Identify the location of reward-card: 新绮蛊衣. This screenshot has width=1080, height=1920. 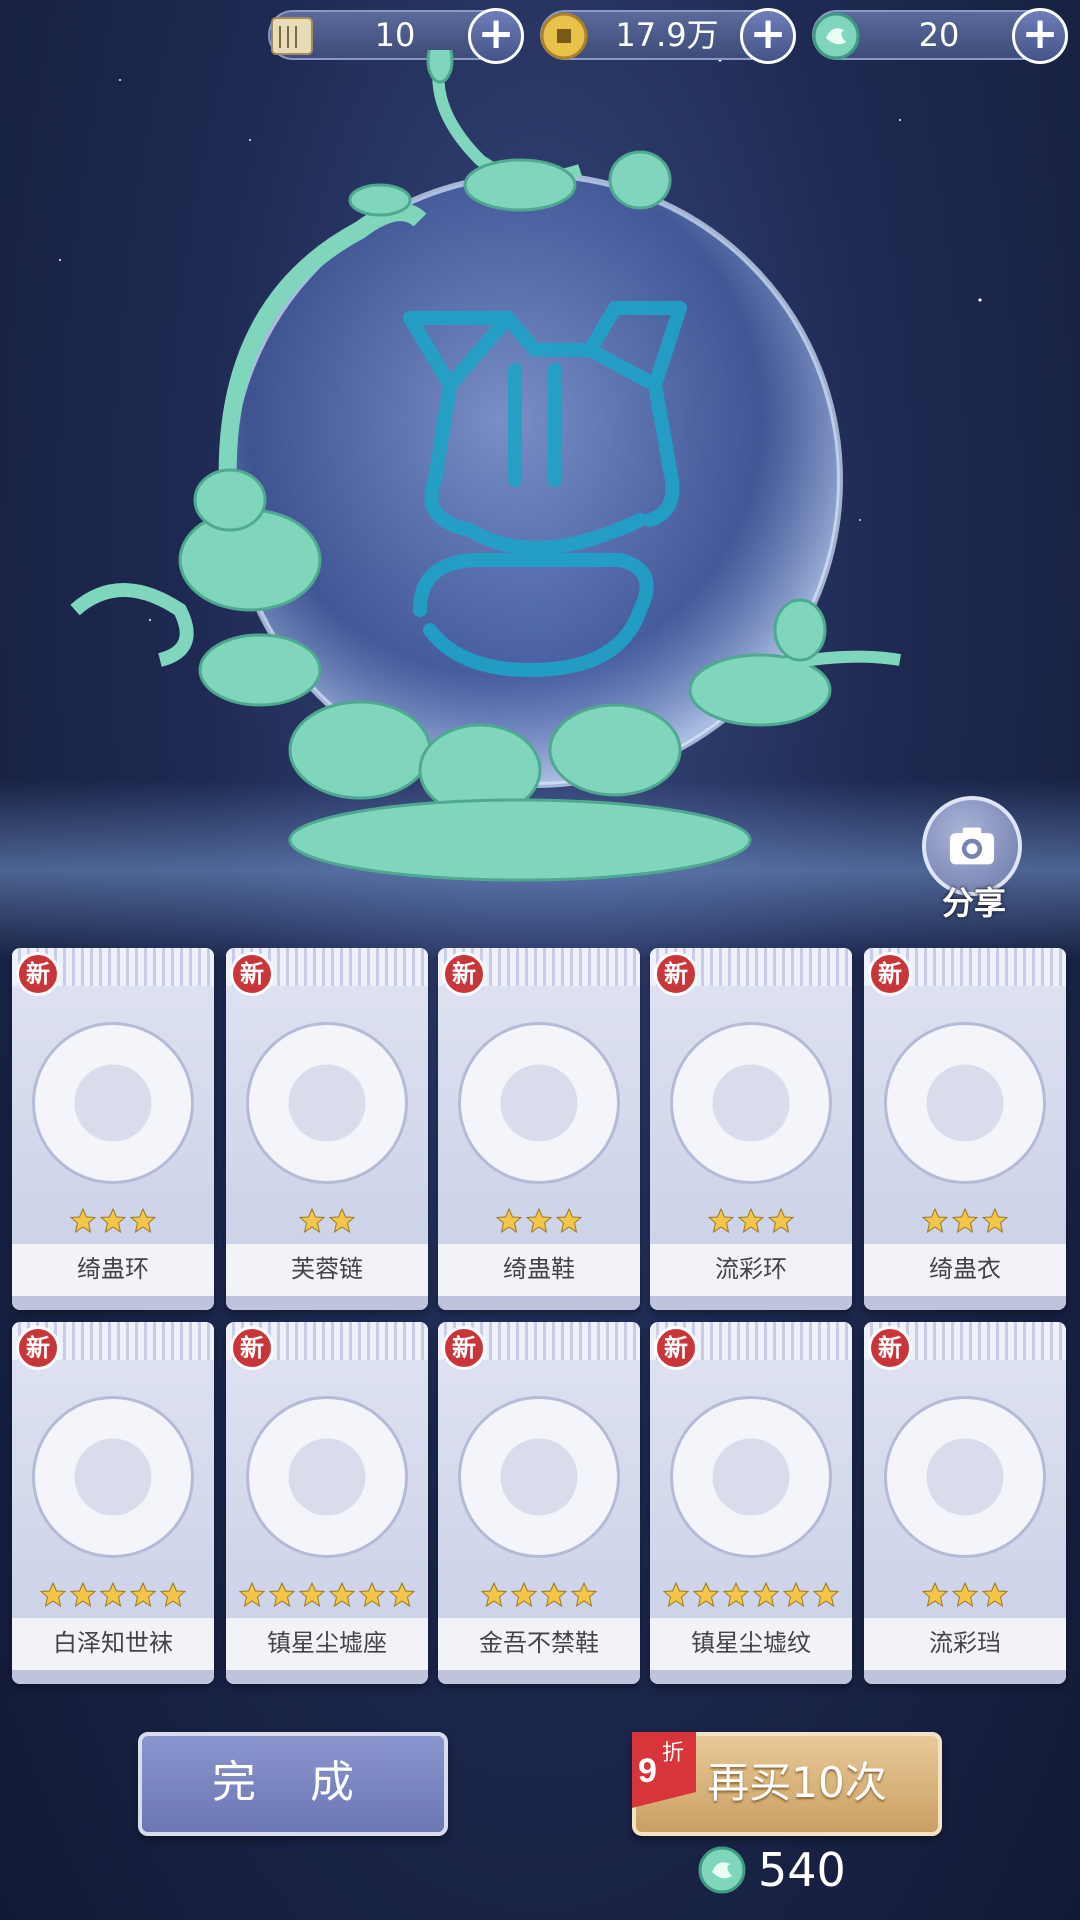
(965, 1129).